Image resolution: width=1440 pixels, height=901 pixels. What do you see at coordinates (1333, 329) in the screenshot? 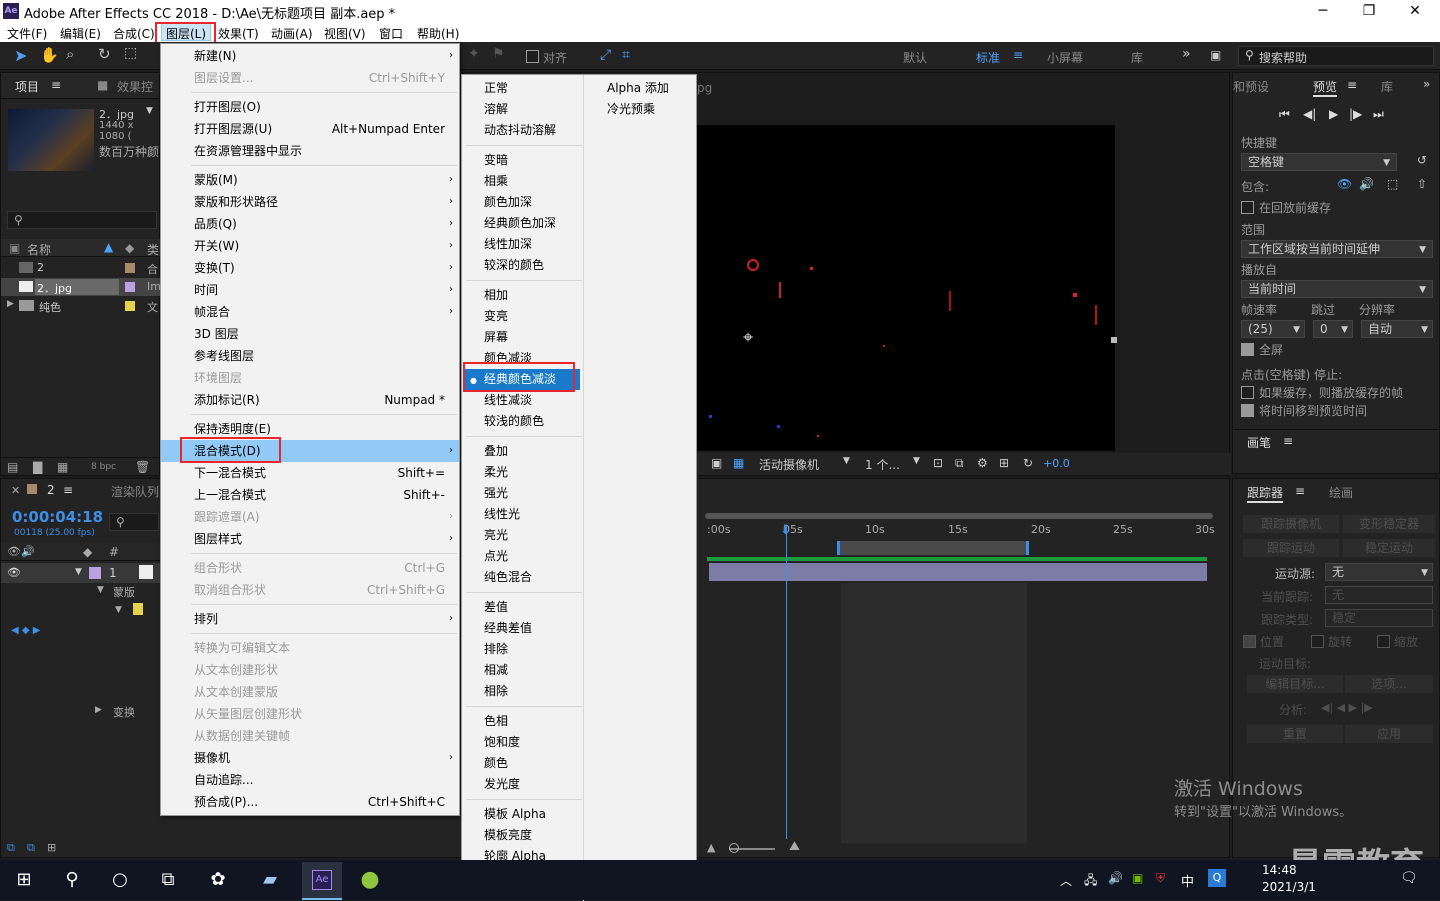
I see `skip-select: 0 ▼` at bounding box center [1333, 329].